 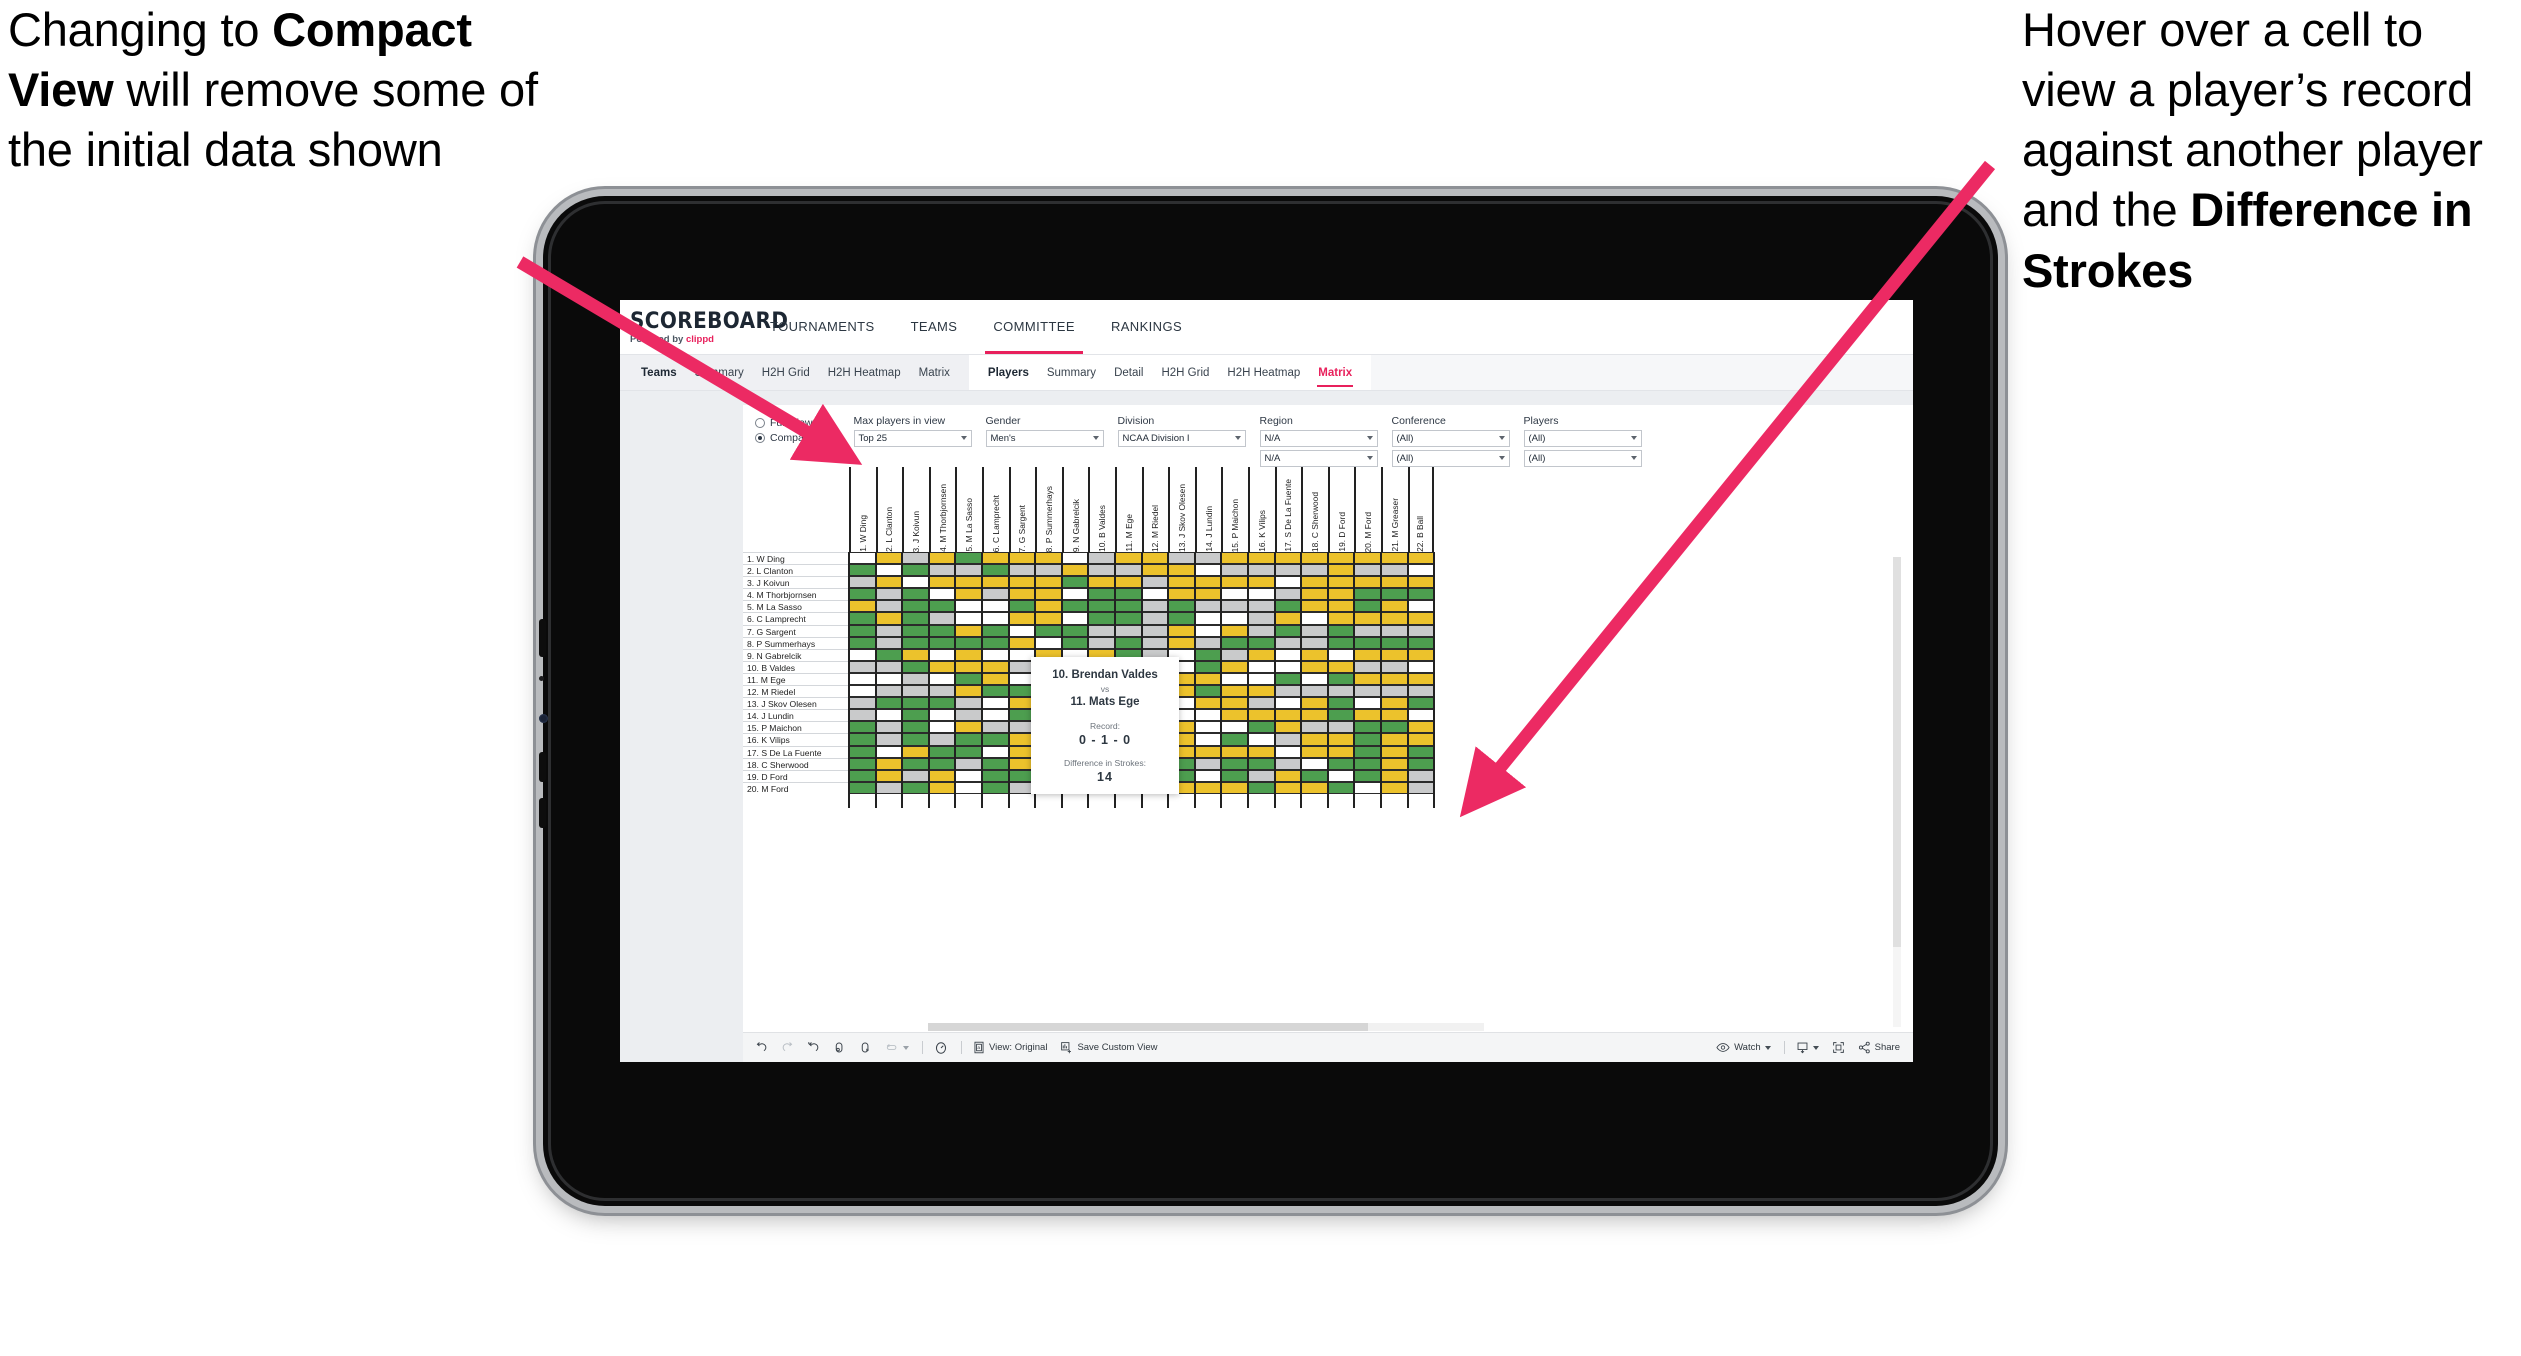 I want to click on radio-compact-view: Compact View, so click(x=796, y=438).